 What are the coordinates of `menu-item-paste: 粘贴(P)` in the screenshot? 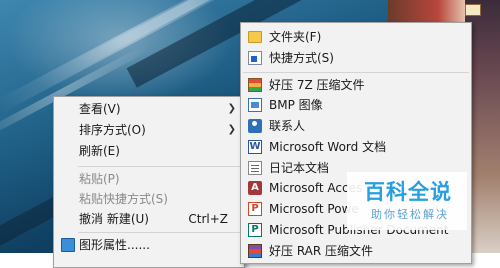 It's located at (149, 179).